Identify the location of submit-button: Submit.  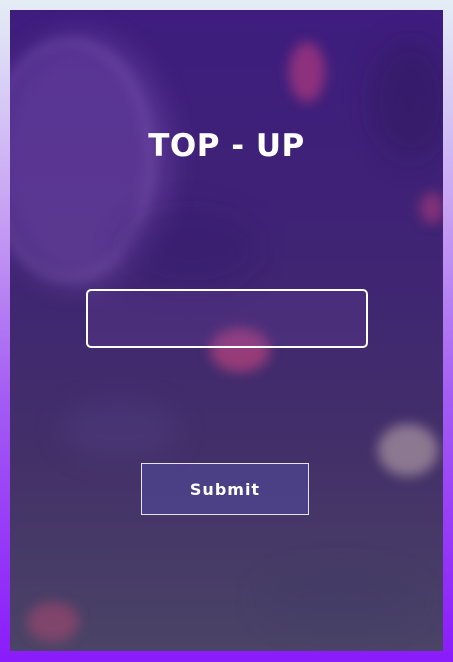
(225, 489).